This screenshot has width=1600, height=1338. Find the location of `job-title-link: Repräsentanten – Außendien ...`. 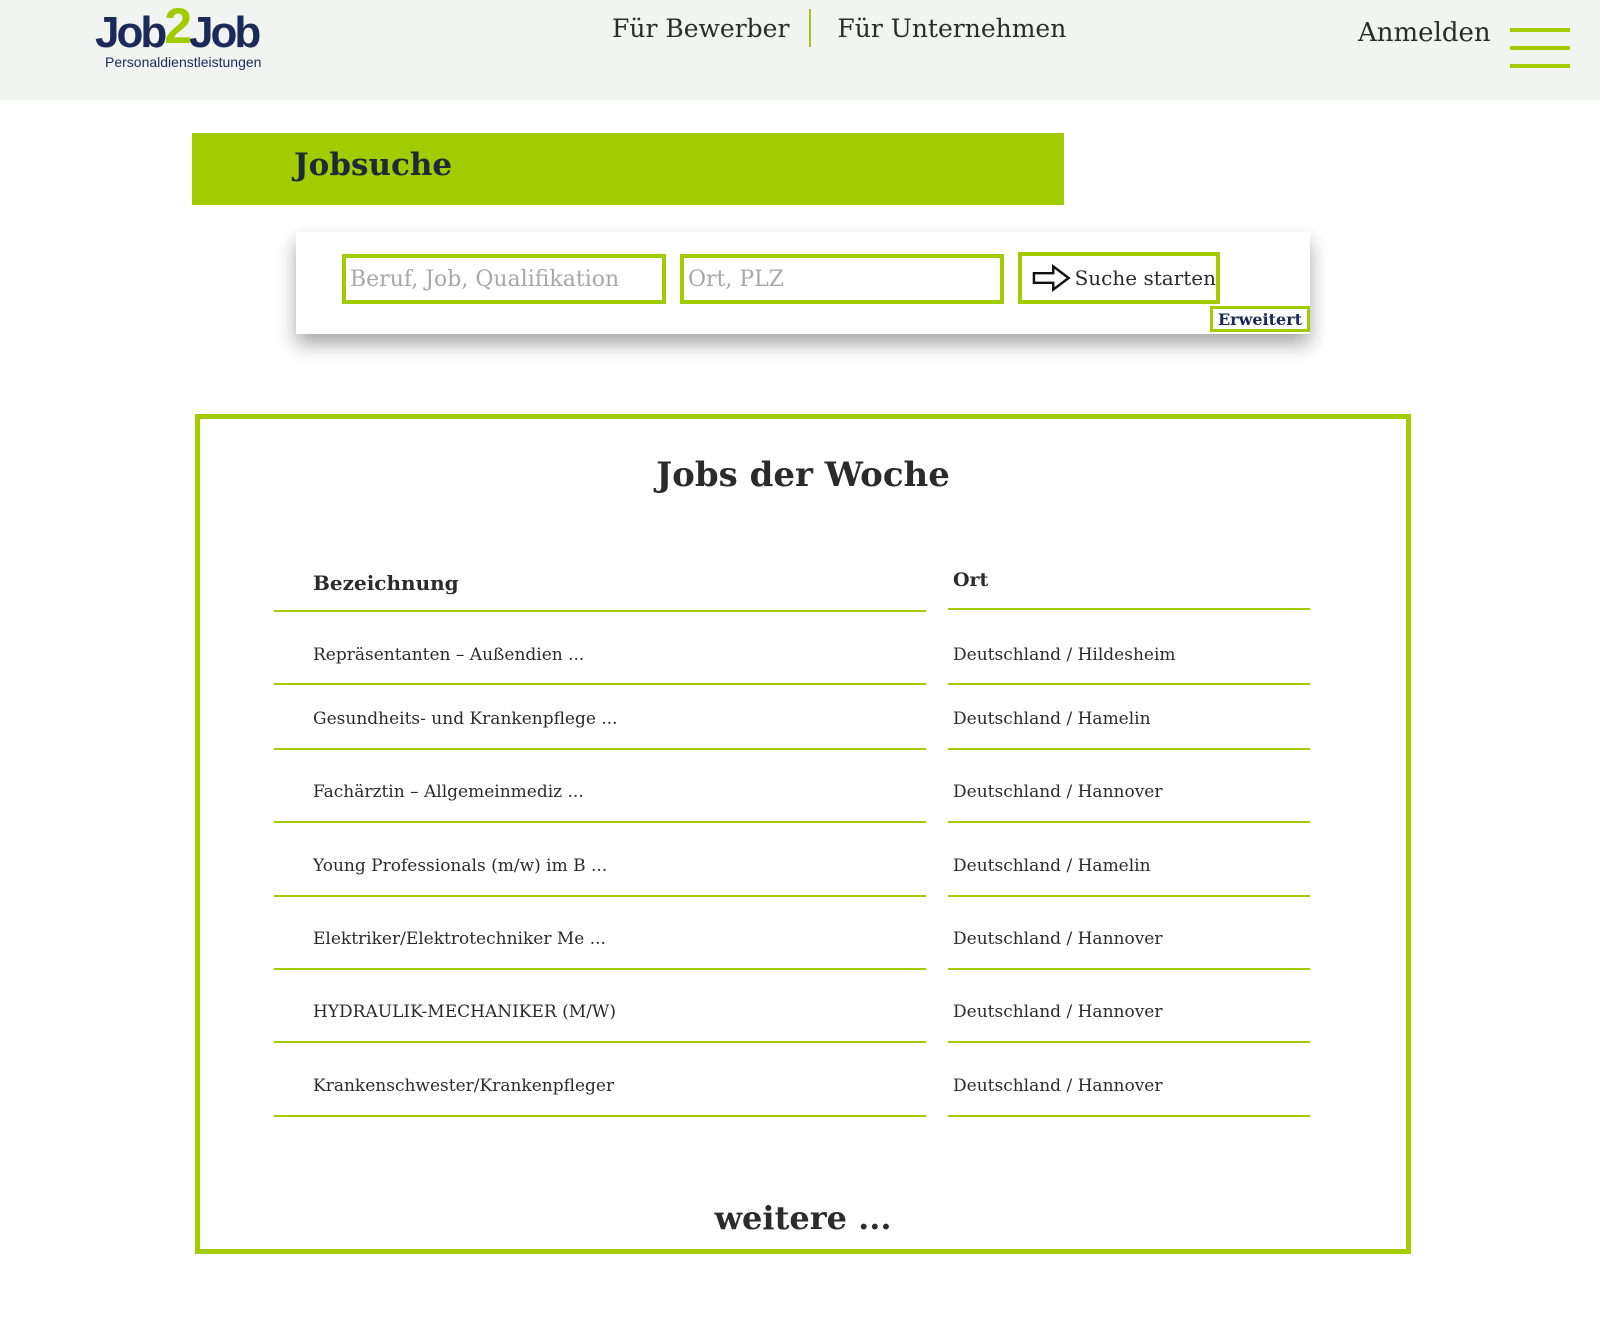

job-title-link: Repräsentanten – Außendien ... is located at coordinates (448, 655).